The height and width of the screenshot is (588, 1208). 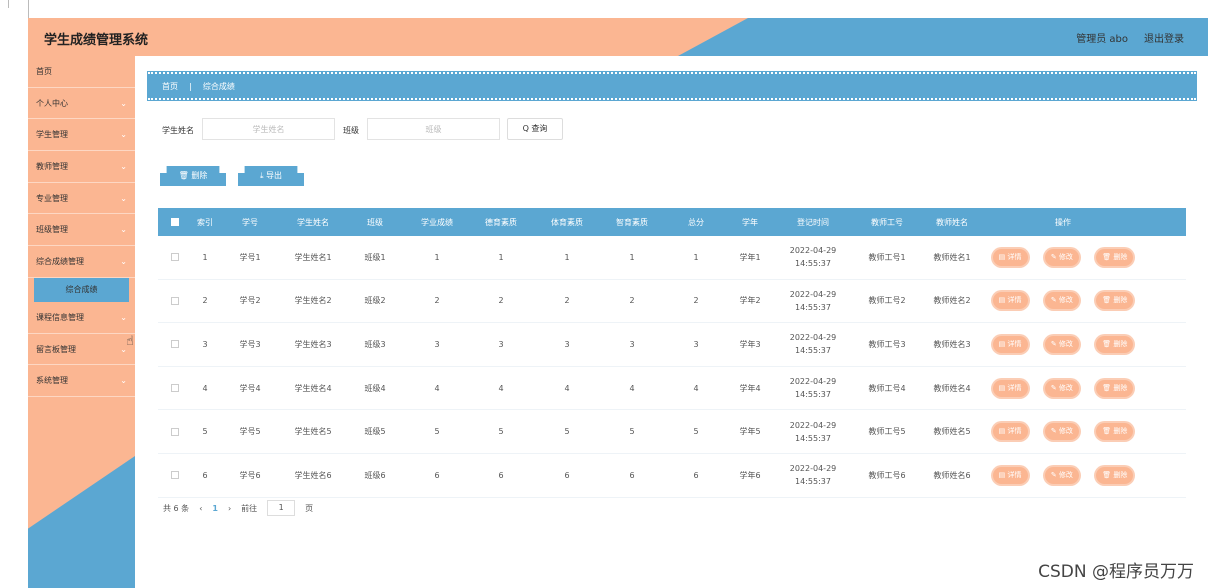 What do you see at coordinates (170, 86) in the screenshot?
I see `breadcrumb-home: 首页` at bounding box center [170, 86].